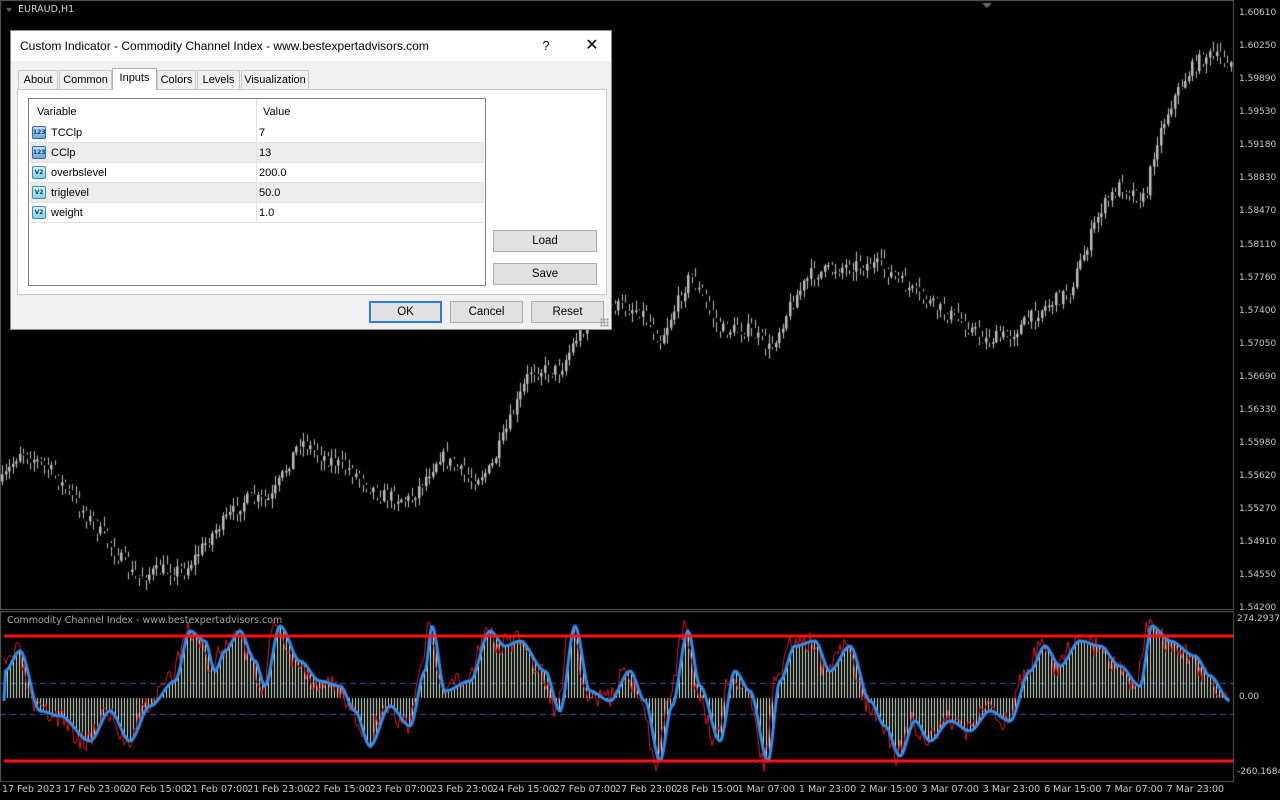 The image size is (1280, 800). I want to click on price-axis-label: 1.58110, so click(1258, 244).